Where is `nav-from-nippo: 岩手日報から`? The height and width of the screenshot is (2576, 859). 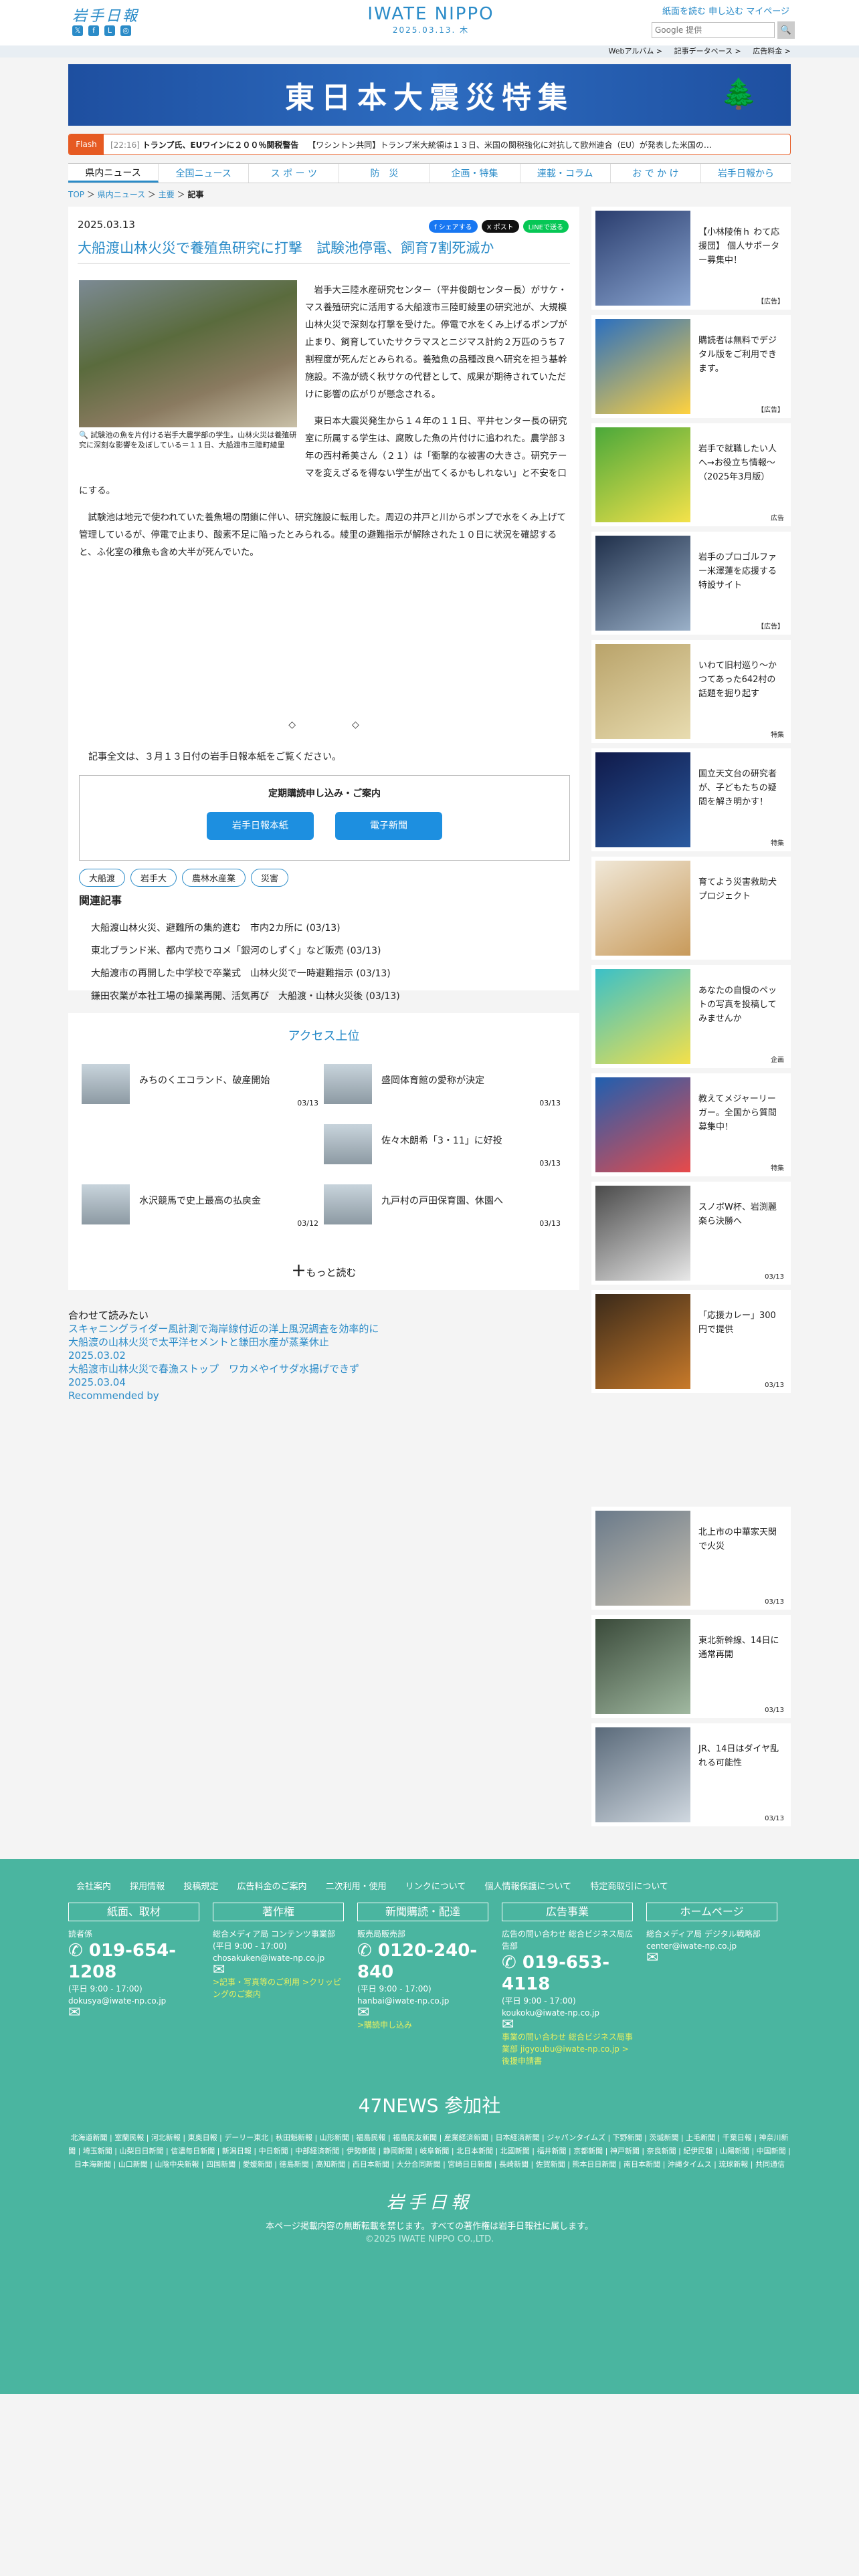
nav-from-nippo: 岩手日報から is located at coordinates (746, 173).